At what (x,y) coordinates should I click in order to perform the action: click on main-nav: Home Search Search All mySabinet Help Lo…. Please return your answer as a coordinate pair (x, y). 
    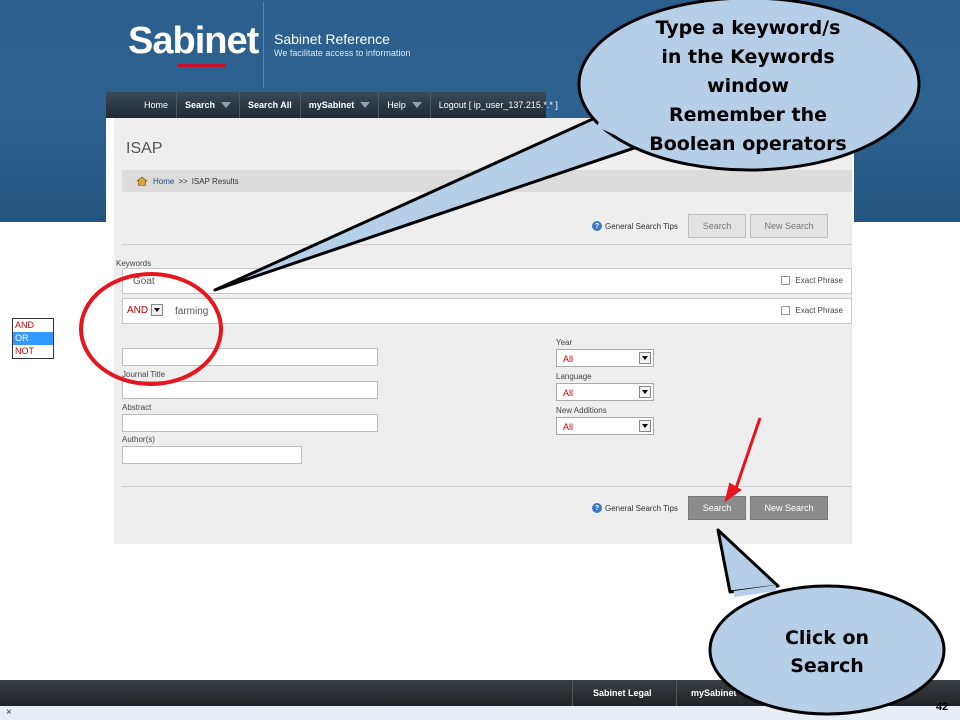
    Looking at the image, I should click on (332, 105).